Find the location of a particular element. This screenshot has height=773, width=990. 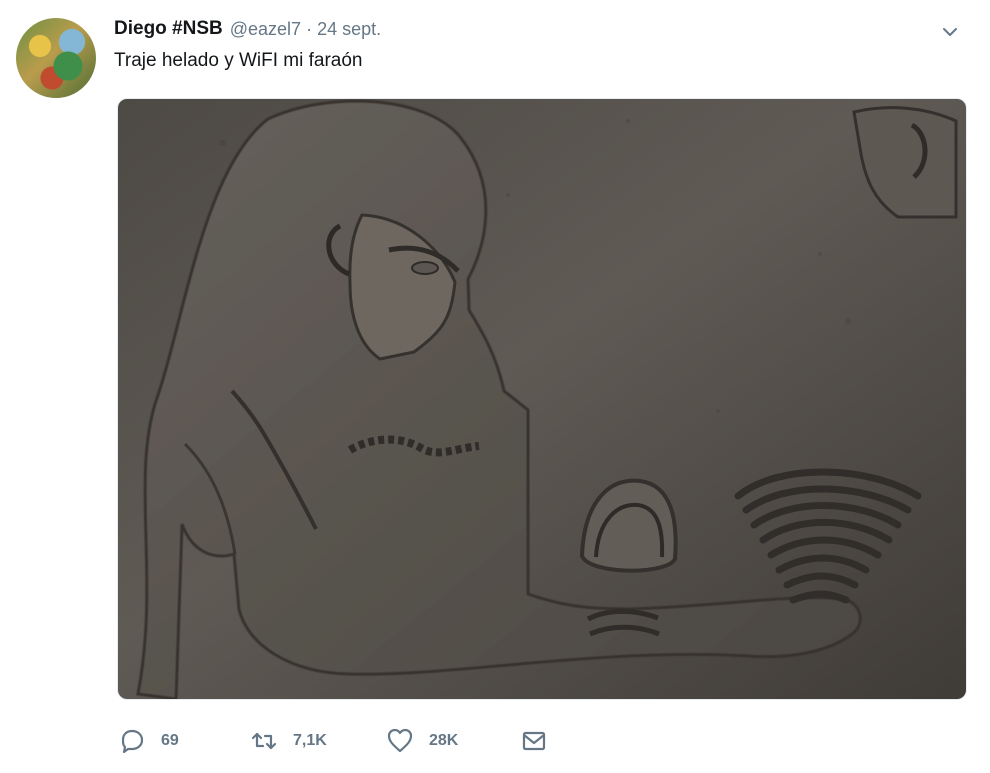

author-name: Diego #NSB is located at coordinates (168, 29).